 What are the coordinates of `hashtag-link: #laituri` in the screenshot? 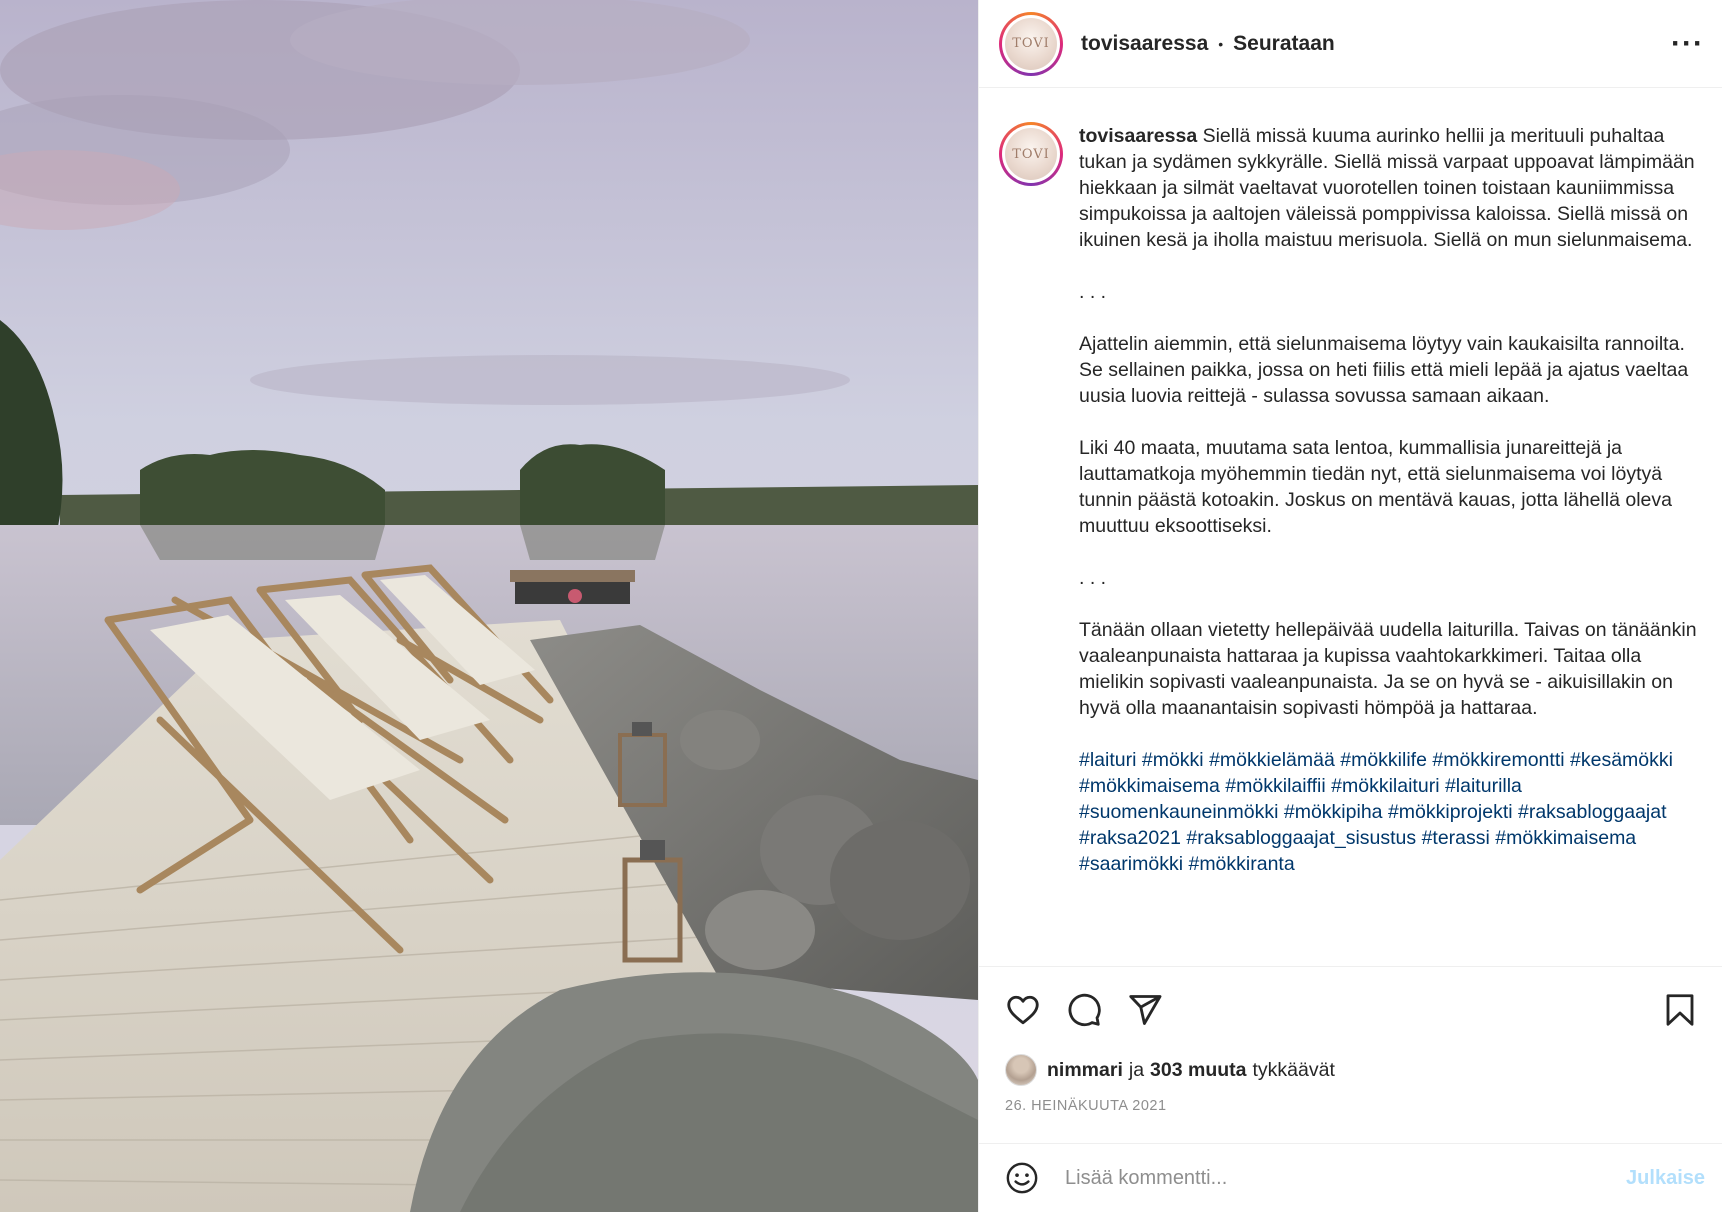 It's located at (1107, 760).